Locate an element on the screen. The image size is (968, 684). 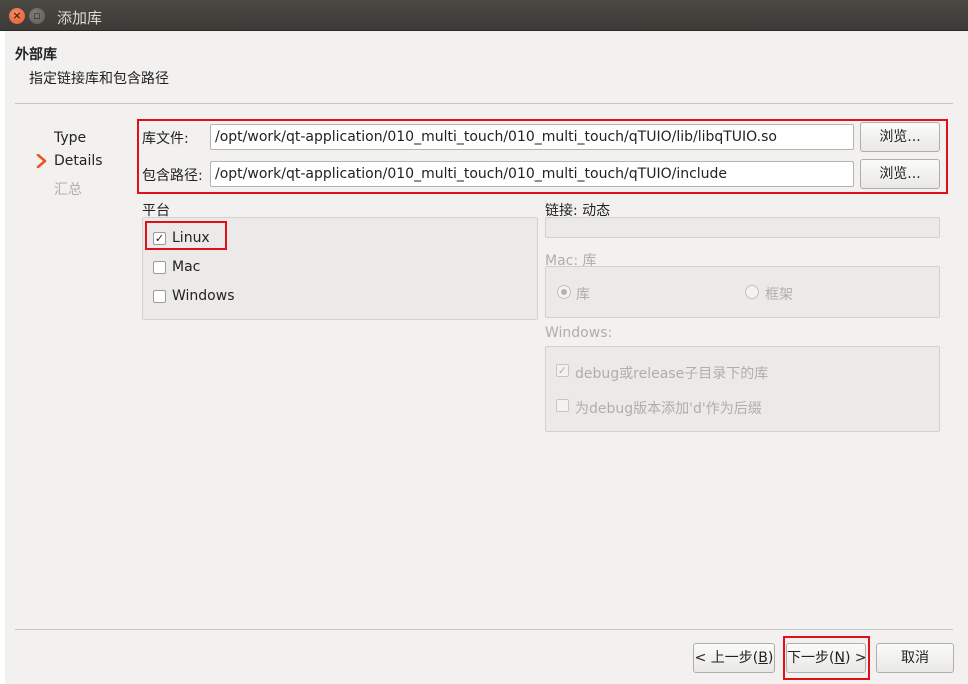
close-window-button: × is located at coordinates (17, 16).